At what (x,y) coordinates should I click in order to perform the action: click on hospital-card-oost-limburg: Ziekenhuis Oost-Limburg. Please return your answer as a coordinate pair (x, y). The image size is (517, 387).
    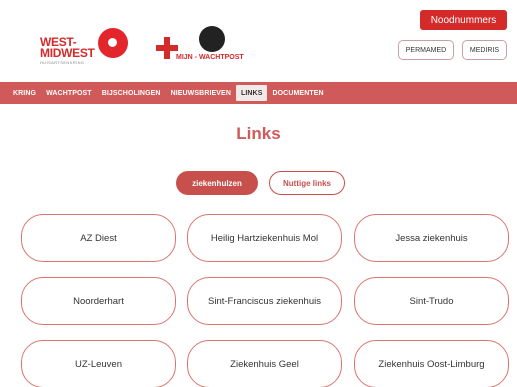
    Looking at the image, I should click on (431, 363).